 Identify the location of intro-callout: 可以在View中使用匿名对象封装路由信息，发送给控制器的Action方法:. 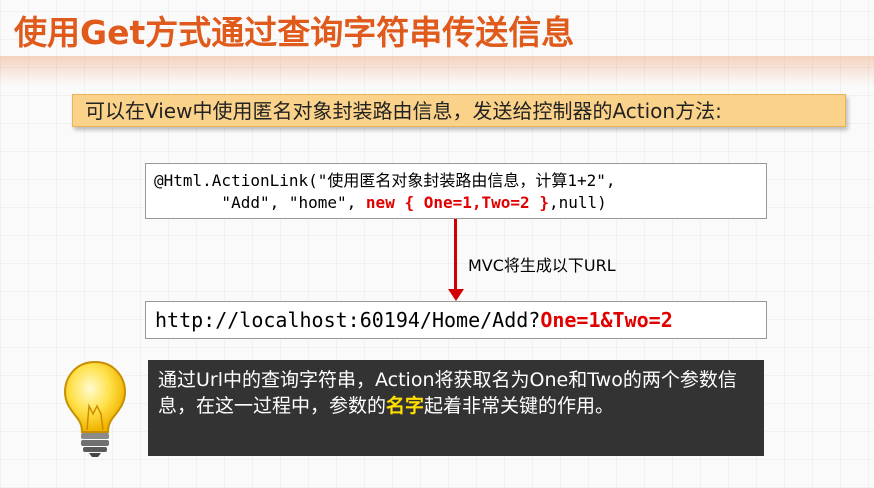
(459, 110).